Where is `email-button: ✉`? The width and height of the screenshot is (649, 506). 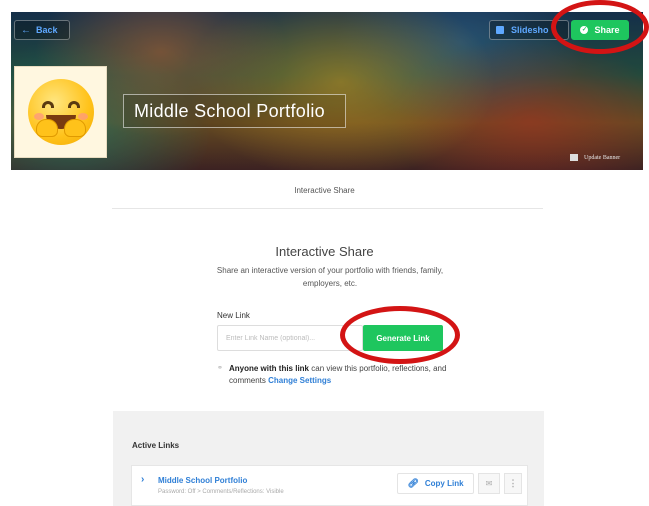 email-button: ✉ is located at coordinates (489, 483).